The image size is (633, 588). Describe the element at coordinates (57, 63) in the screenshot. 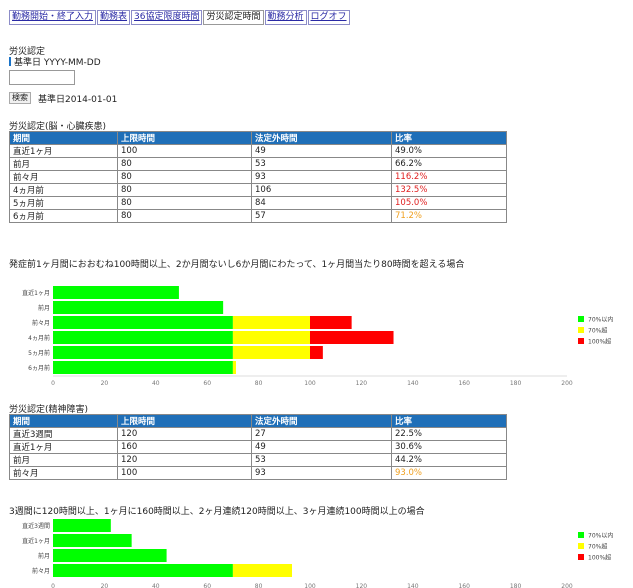

I see `ref-date-label: 基準日 YYYY-MM-DD` at that location.